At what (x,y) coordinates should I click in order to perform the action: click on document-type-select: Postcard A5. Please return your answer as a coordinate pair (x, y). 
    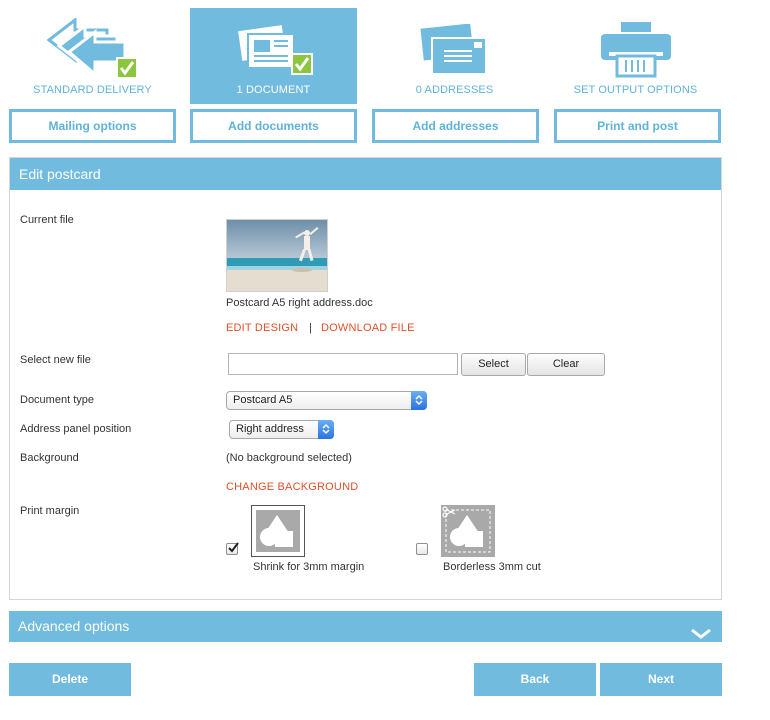
    Looking at the image, I should click on (326, 400).